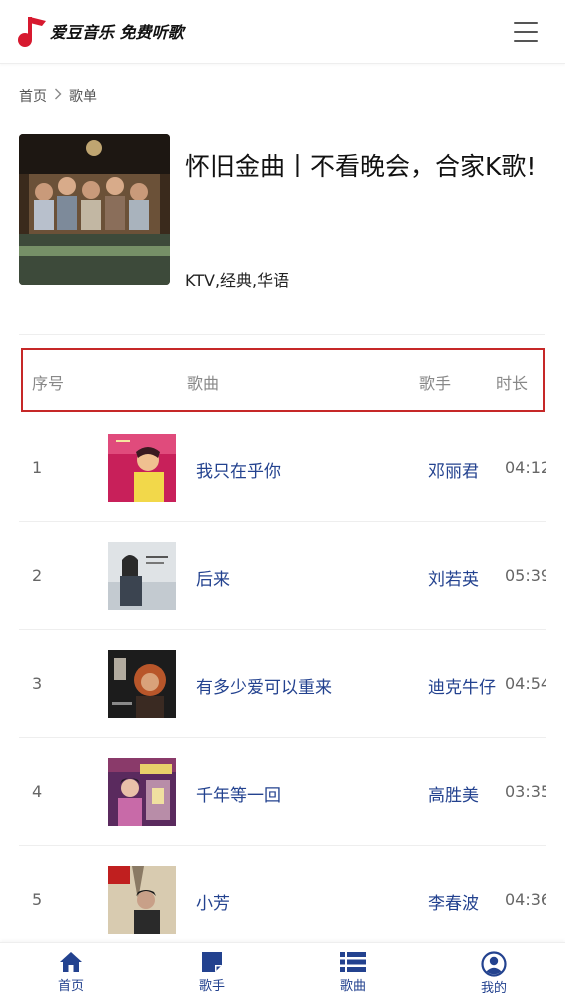  I want to click on playlist-title: 怀旧金曲丨不看晚会，合家K歌!, so click(361, 166).